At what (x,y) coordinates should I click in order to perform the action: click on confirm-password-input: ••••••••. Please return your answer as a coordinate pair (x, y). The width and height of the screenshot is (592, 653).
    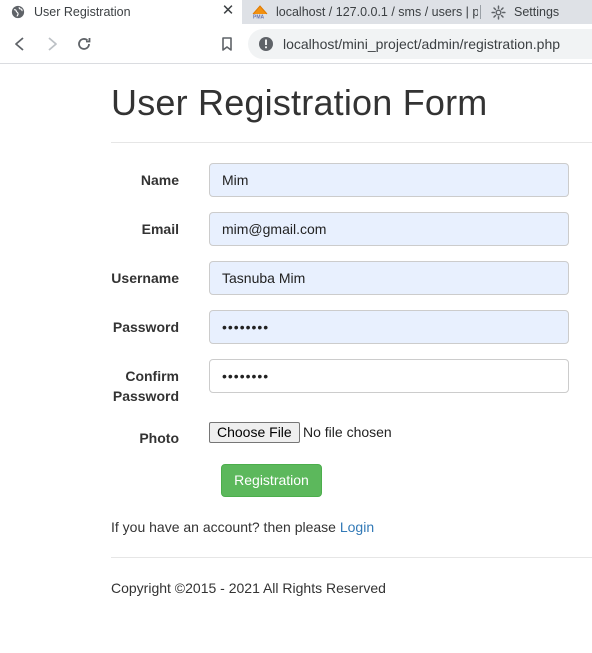
    Looking at the image, I should click on (389, 376).